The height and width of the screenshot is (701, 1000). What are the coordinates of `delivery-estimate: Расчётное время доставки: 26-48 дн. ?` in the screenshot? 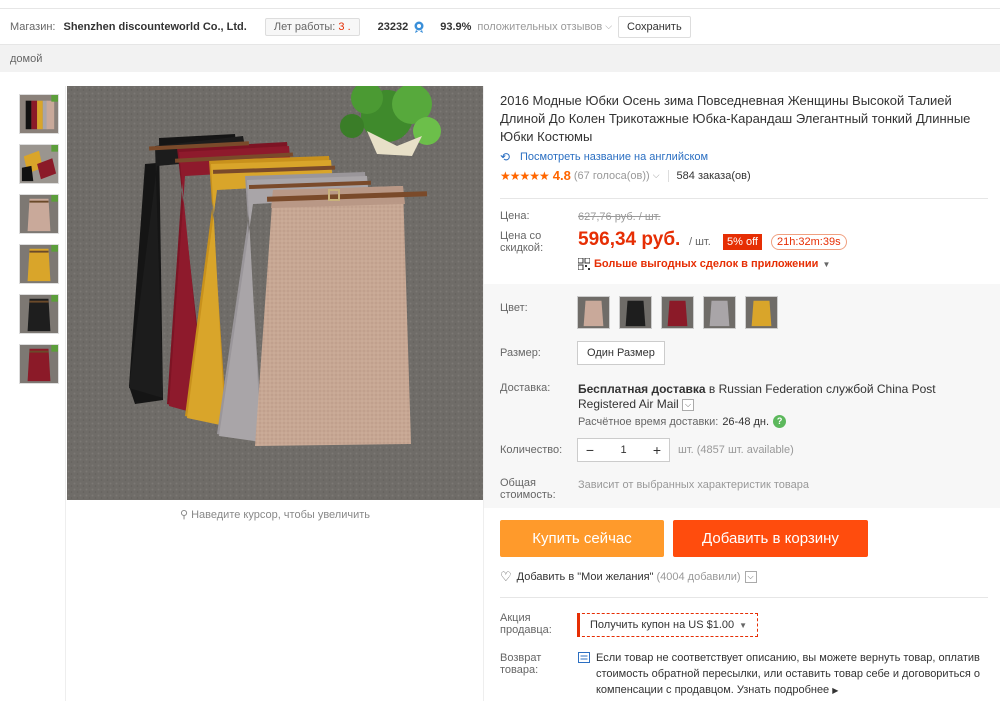 It's located at (682, 421).